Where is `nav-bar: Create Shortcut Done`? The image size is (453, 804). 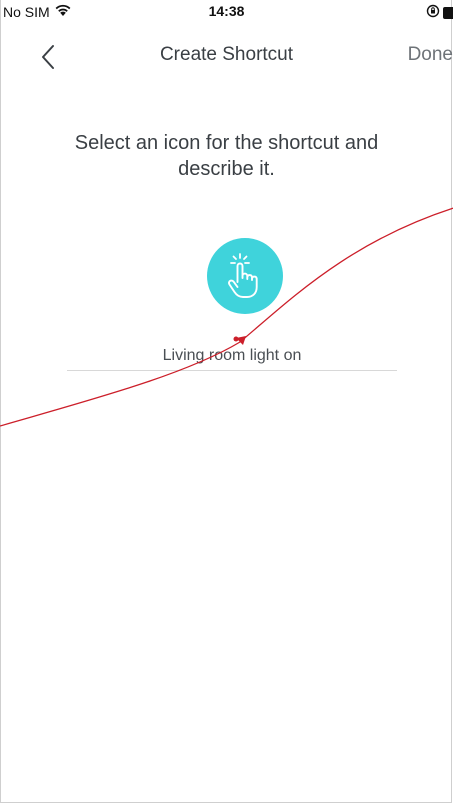
nav-bar: Create Shortcut Done is located at coordinates (226, 56).